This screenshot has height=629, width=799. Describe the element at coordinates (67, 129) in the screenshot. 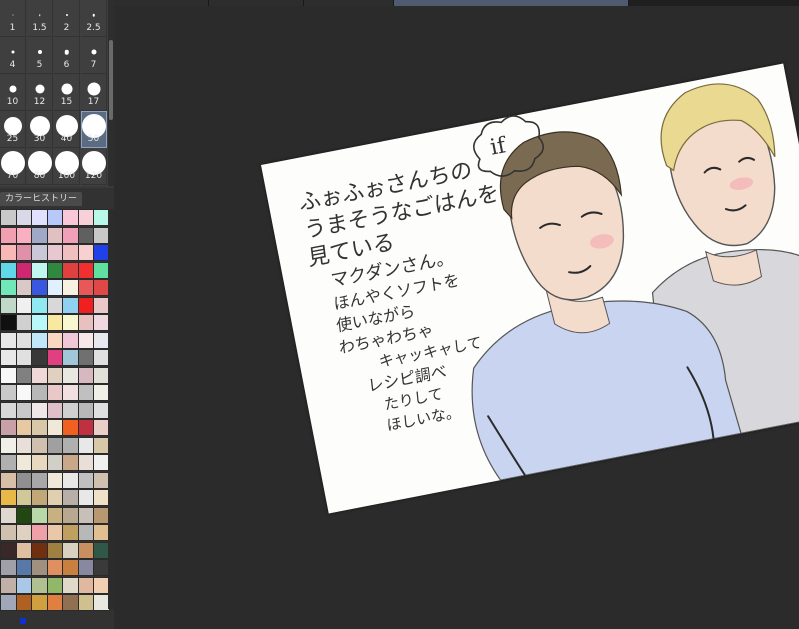

I see `brush-size-40: 40` at that location.